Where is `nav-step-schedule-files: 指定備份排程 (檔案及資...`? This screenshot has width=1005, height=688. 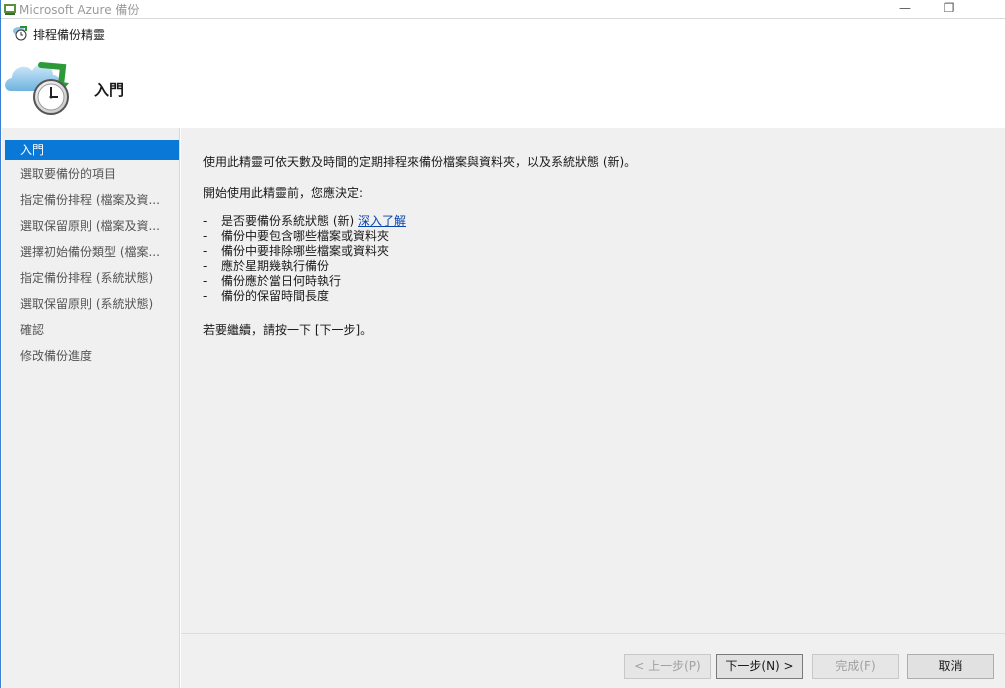
nav-step-schedule-files: 指定備份排程 (檔案及資... is located at coordinates (92, 200).